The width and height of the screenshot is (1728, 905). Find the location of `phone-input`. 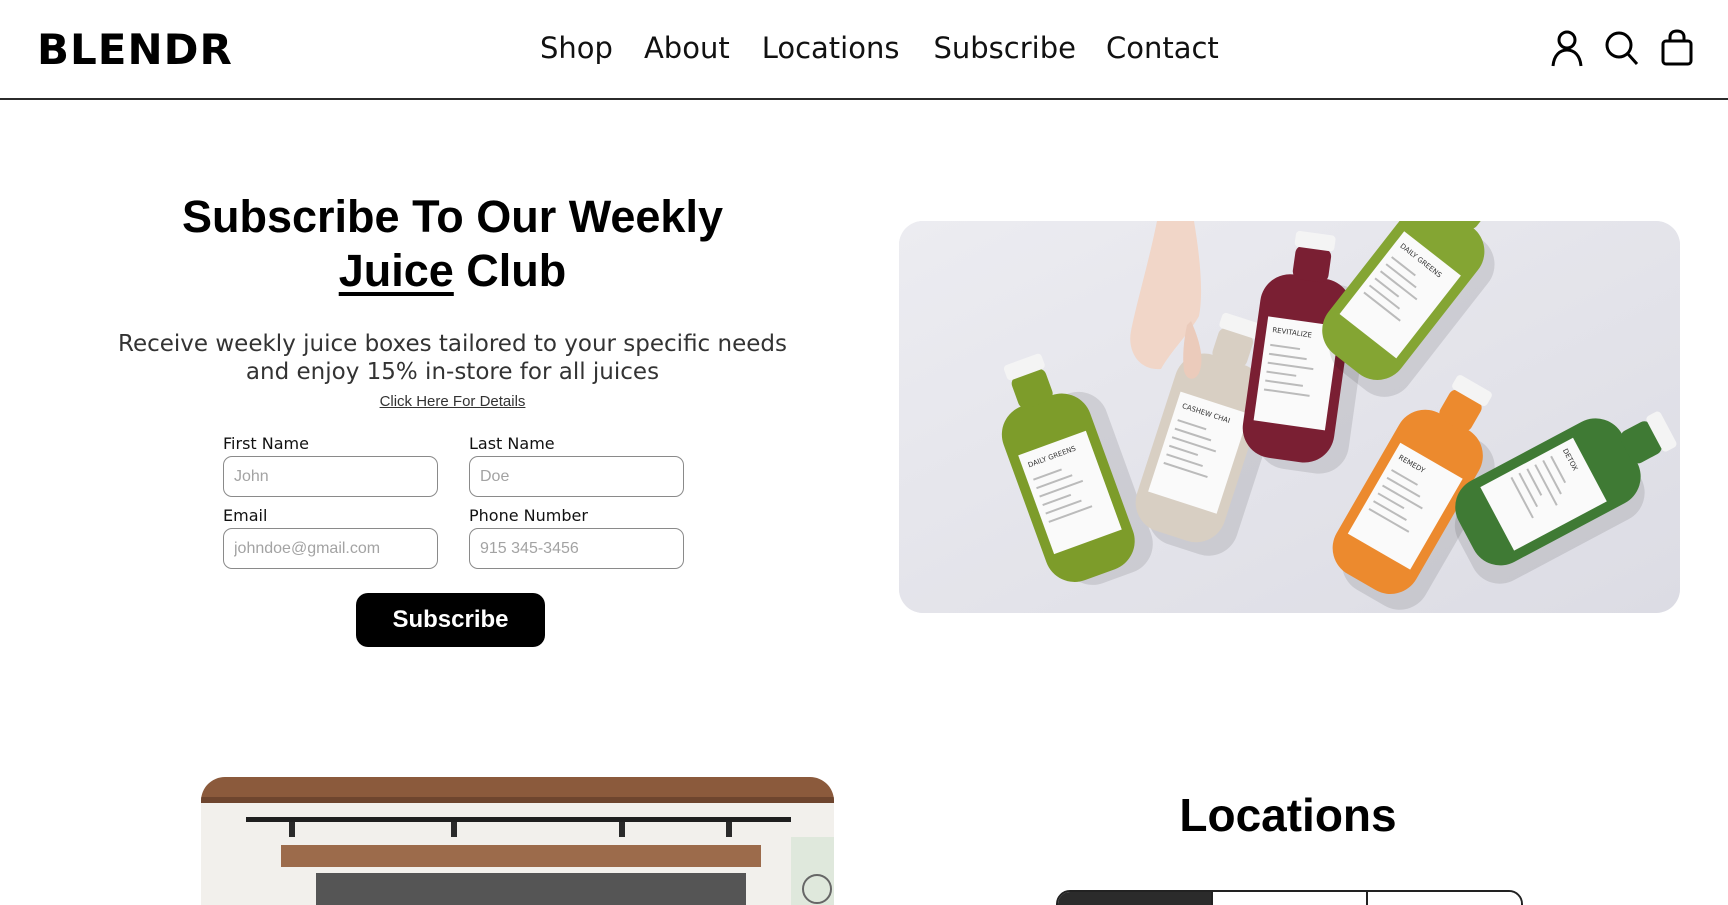

phone-input is located at coordinates (576, 548).